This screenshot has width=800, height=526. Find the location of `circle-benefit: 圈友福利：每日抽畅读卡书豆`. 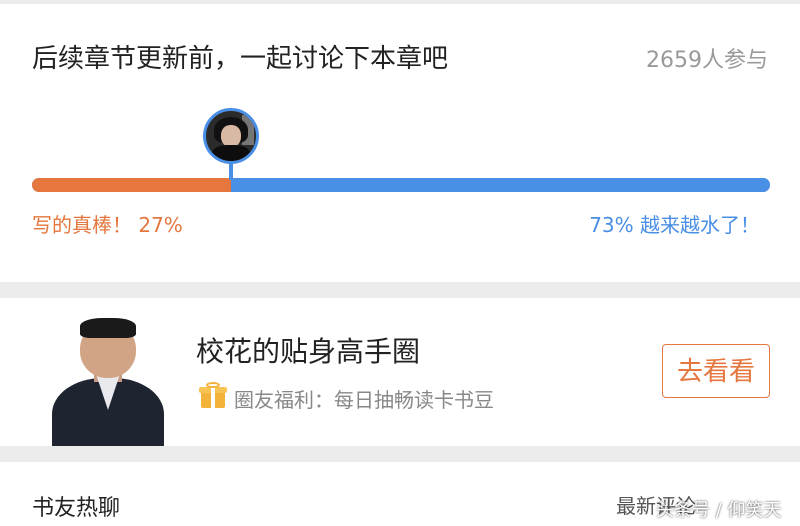

circle-benefit: 圈友福利：每日抽畅读卡书豆 is located at coordinates (364, 400).